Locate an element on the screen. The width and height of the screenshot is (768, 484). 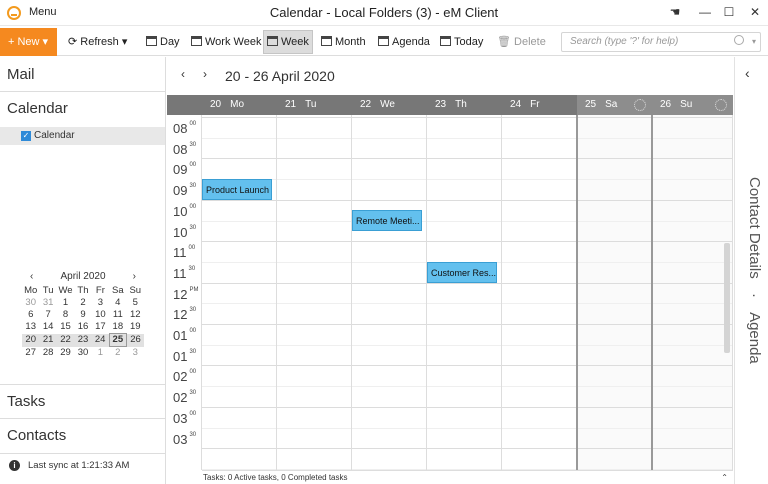
mini-calendar-day: 8 is located at coordinates (65, 315).